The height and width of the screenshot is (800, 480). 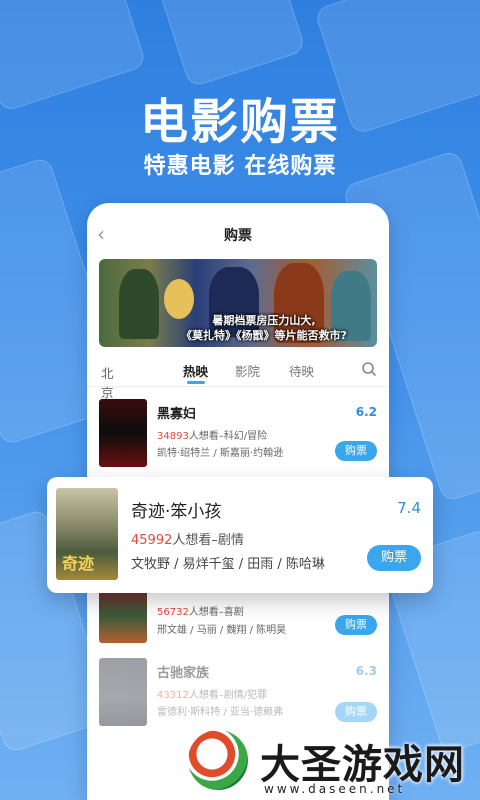 I want to click on divider, so click(x=238, y=386).